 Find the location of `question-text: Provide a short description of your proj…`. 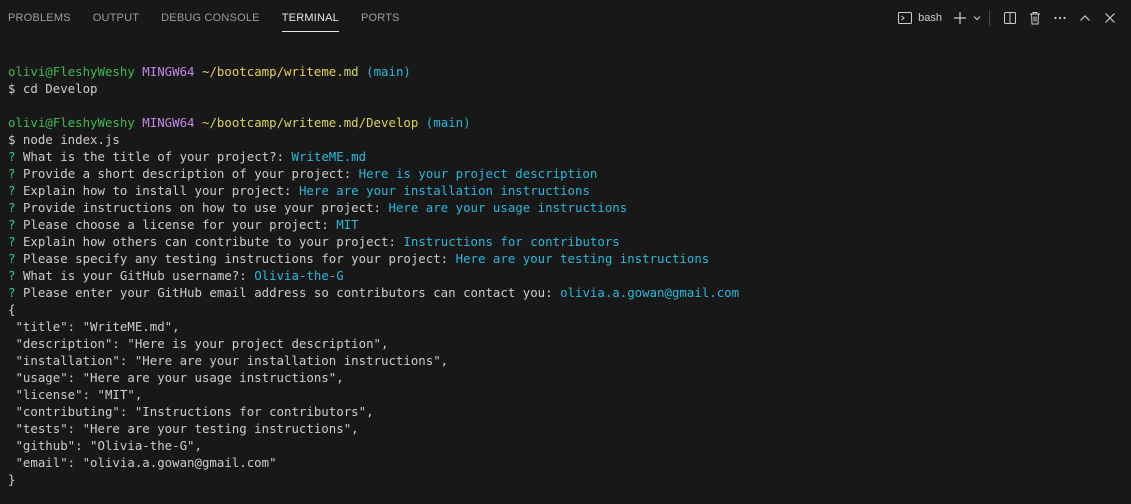

question-text: Provide a short description of your proj… is located at coordinates (187, 173).